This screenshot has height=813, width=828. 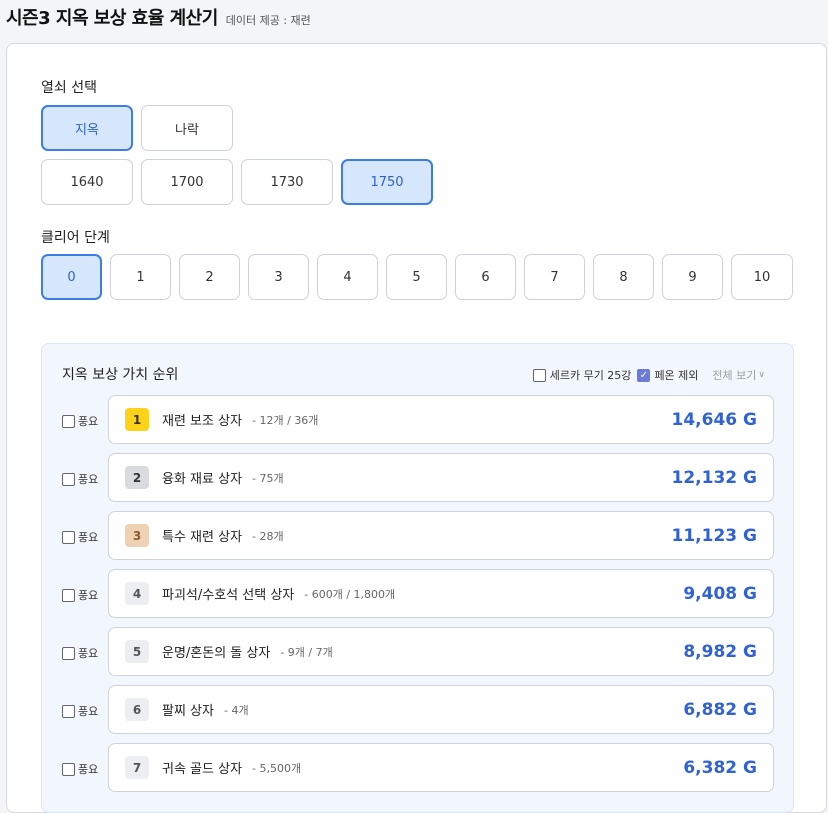 What do you see at coordinates (268, 536) in the screenshot?
I see `item-quantity: - 28개` at bounding box center [268, 536].